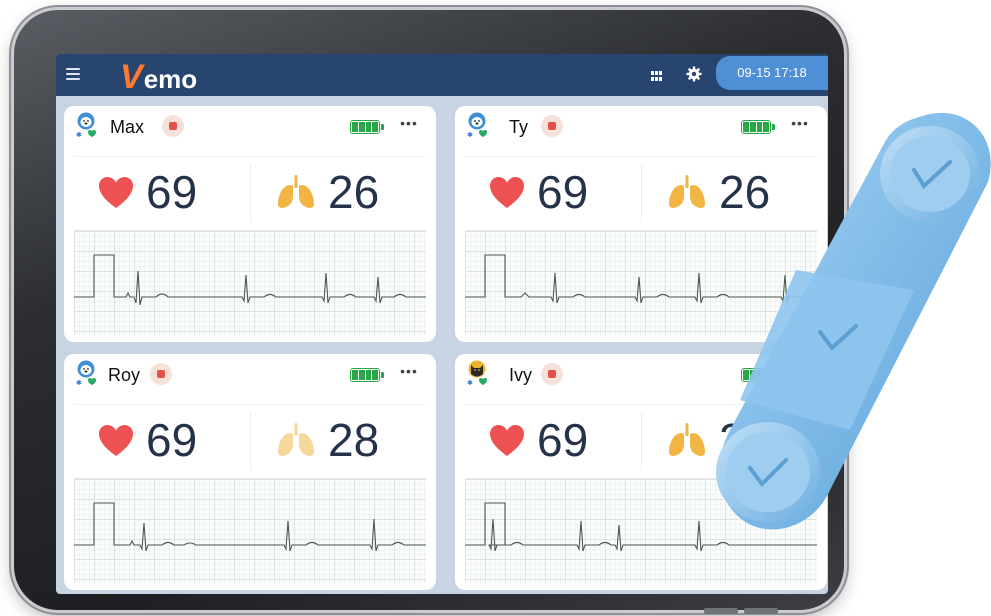 The width and height of the screenshot is (991, 616). Describe the element at coordinates (694, 74) in the screenshot. I see `gear-icon` at that location.